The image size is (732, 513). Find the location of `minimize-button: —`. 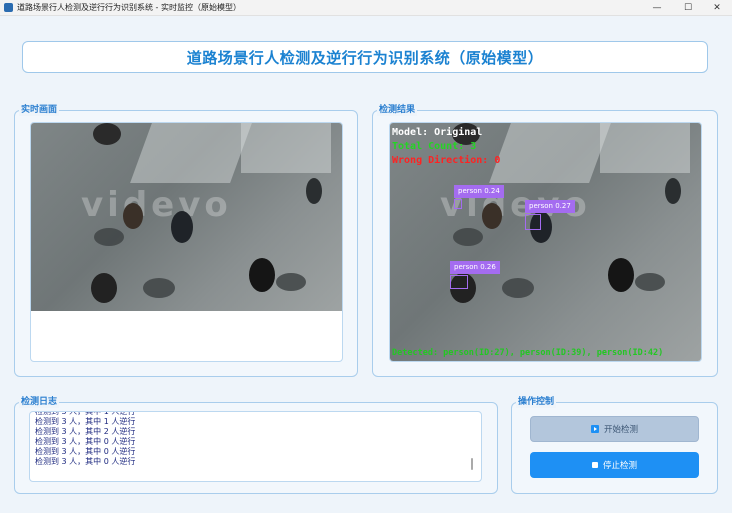

minimize-button: — is located at coordinates (657, 7).